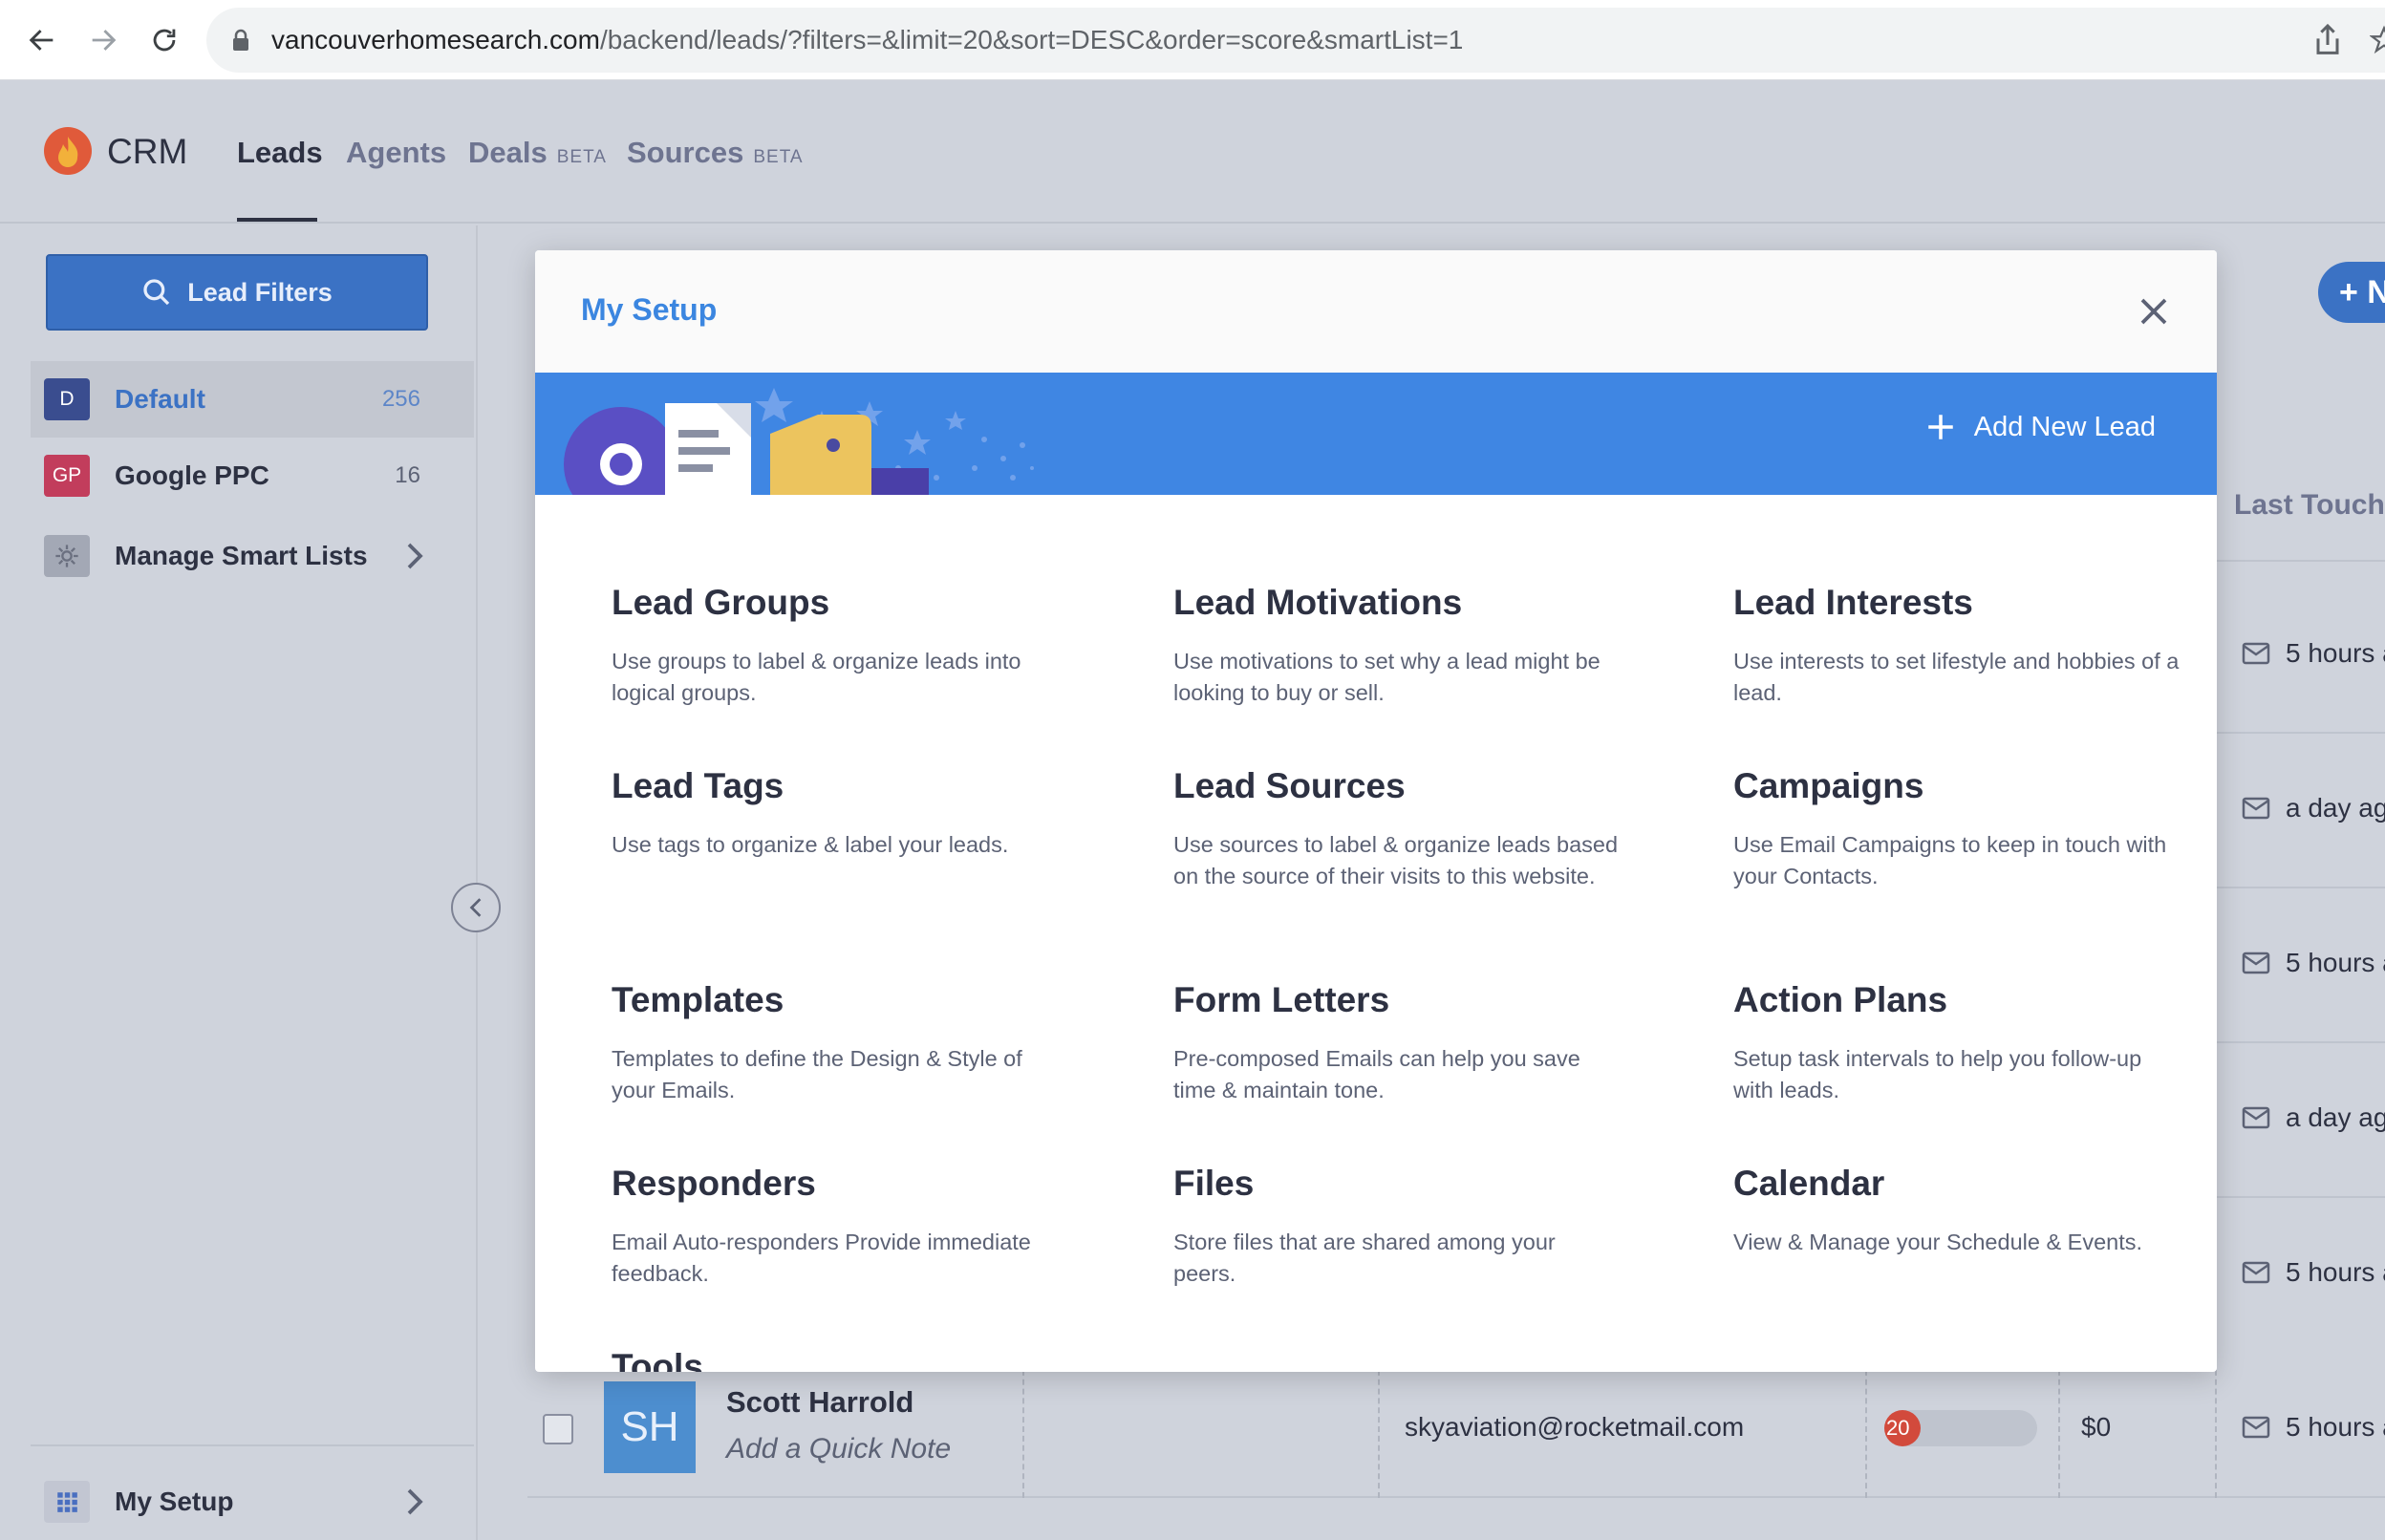 The width and height of the screenshot is (2385, 1540). Describe the element at coordinates (650, 1427) in the screenshot. I see `avatar: SH` at that location.